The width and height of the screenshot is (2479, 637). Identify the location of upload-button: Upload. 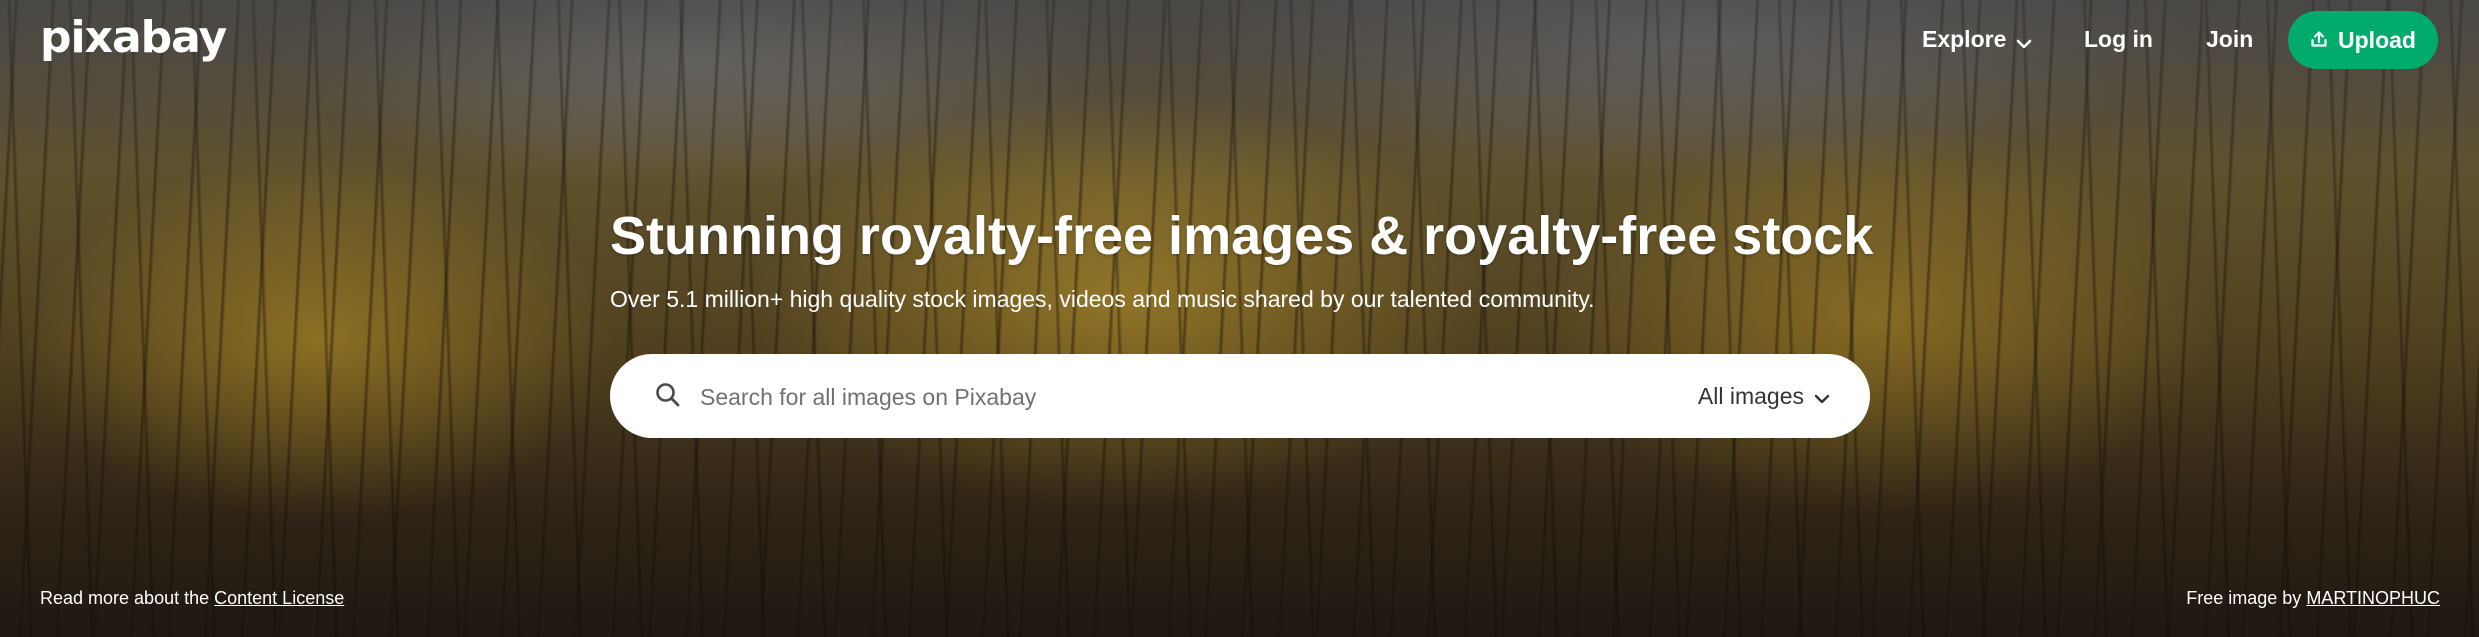
(2363, 40).